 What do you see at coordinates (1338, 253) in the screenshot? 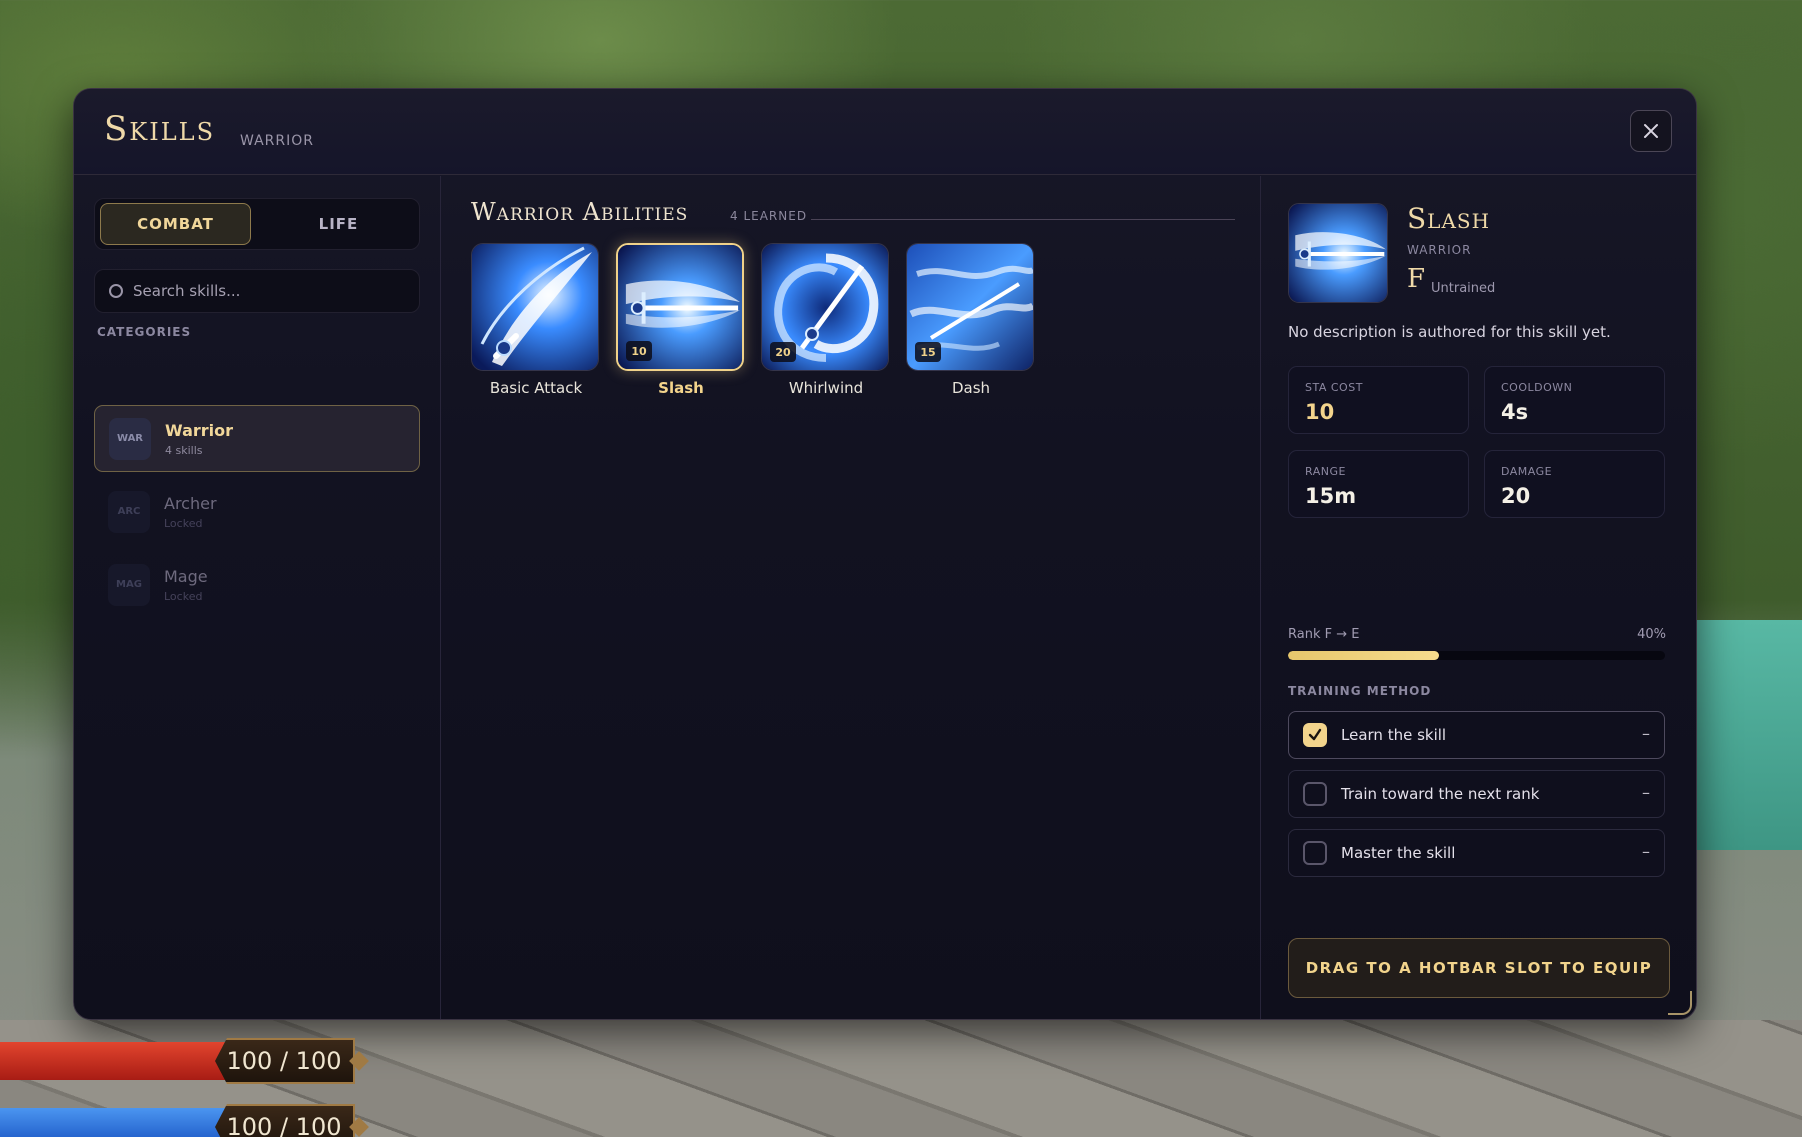
I see `sword-swipe-icon` at bounding box center [1338, 253].